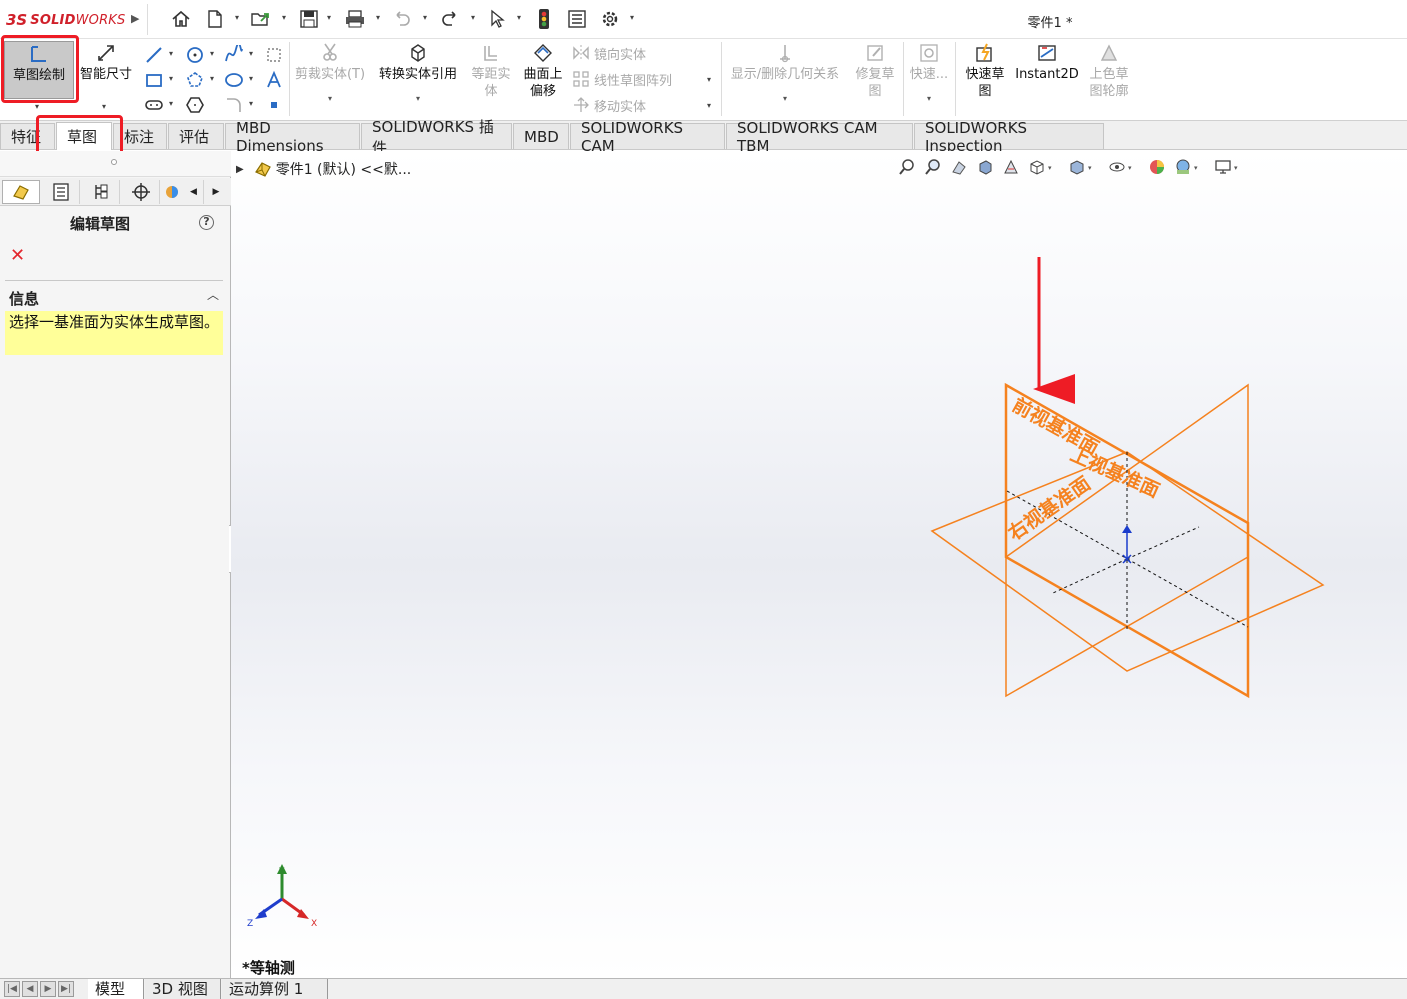  What do you see at coordinates (309, 19) in the screenshot?
I see `save-icon` at bounding box center [309, 19].